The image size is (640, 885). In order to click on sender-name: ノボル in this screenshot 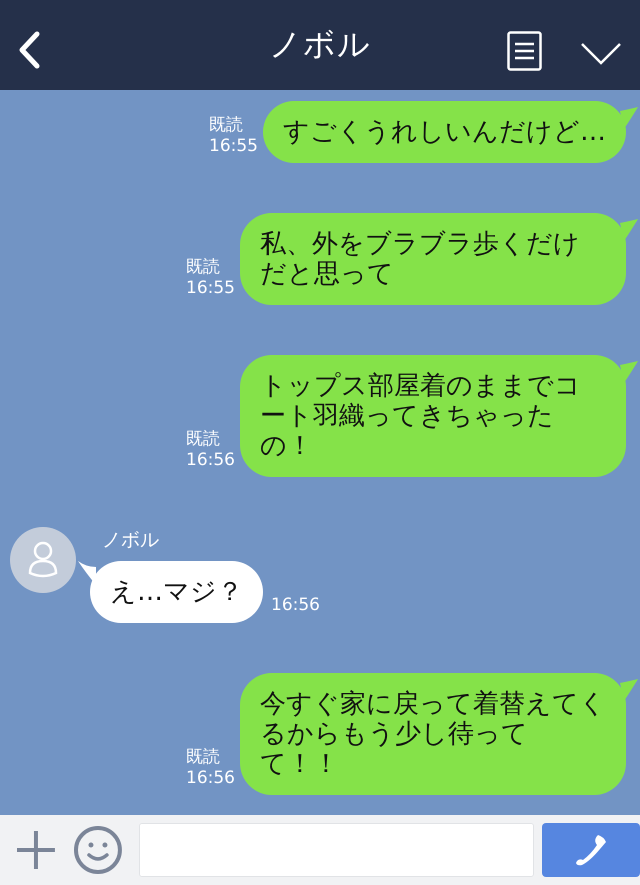, I will do `click(131, 540)`.